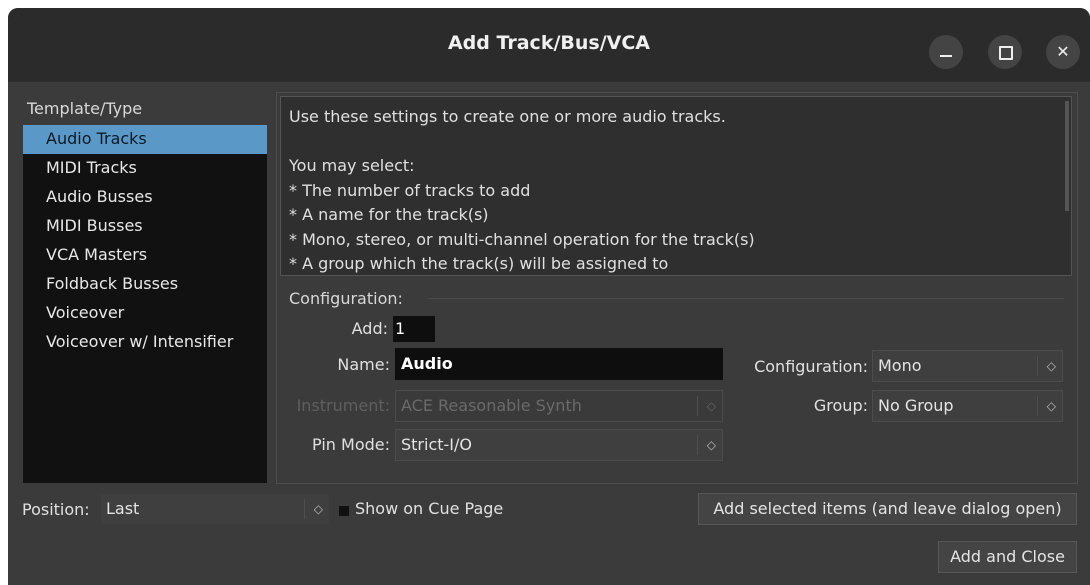 The image size is (1090, 585). Describe the element at coordinates (491, 405) in the screenshot. I see `instrument-value: ACE Reasonable Synth` at that location.